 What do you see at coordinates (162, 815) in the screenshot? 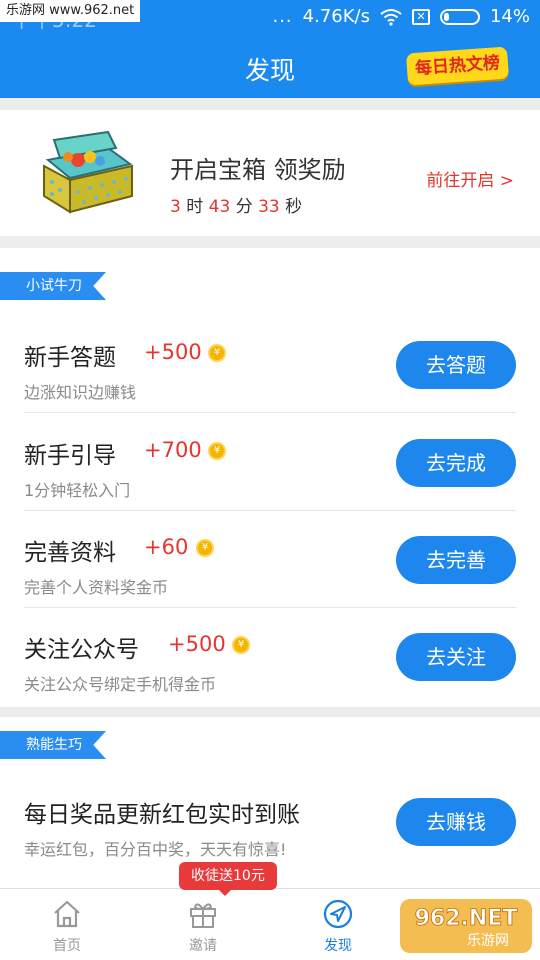
I see `task-name: 每日奖品更新红包实时到账` at bounding box center [162, 815].